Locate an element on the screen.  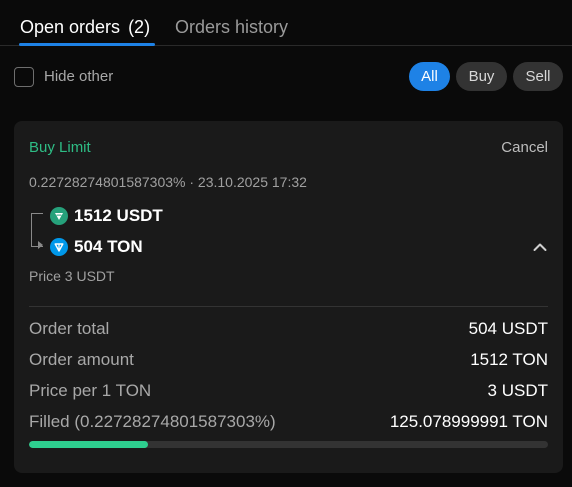
order-meta: 0.22728274801587303% · 23.10.2025 17:32 is located at coordinates (168, 182).